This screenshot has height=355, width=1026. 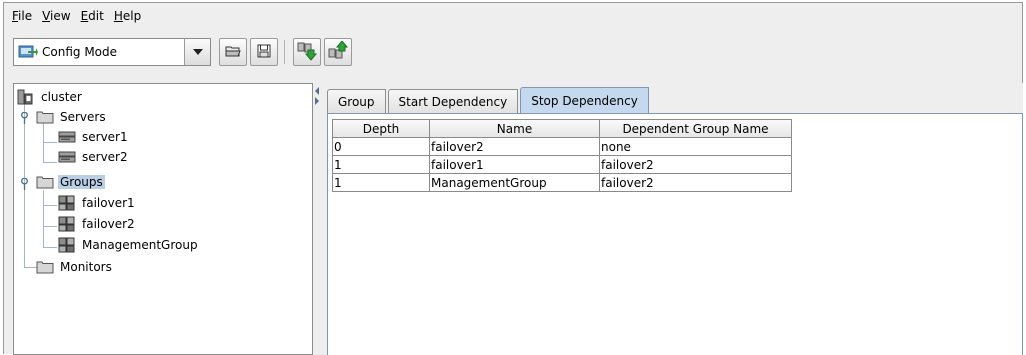 I want to click on menu-help: Help, so click(x=127, y=16).